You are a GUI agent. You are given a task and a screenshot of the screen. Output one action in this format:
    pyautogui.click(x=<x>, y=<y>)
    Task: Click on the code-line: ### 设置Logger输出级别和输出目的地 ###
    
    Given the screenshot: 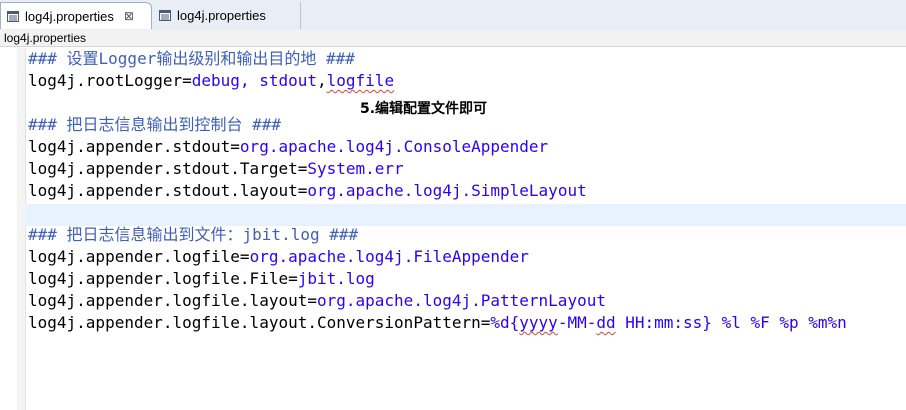 What is the action you would take?
    pyautogui.click(x=437, y=59)
    